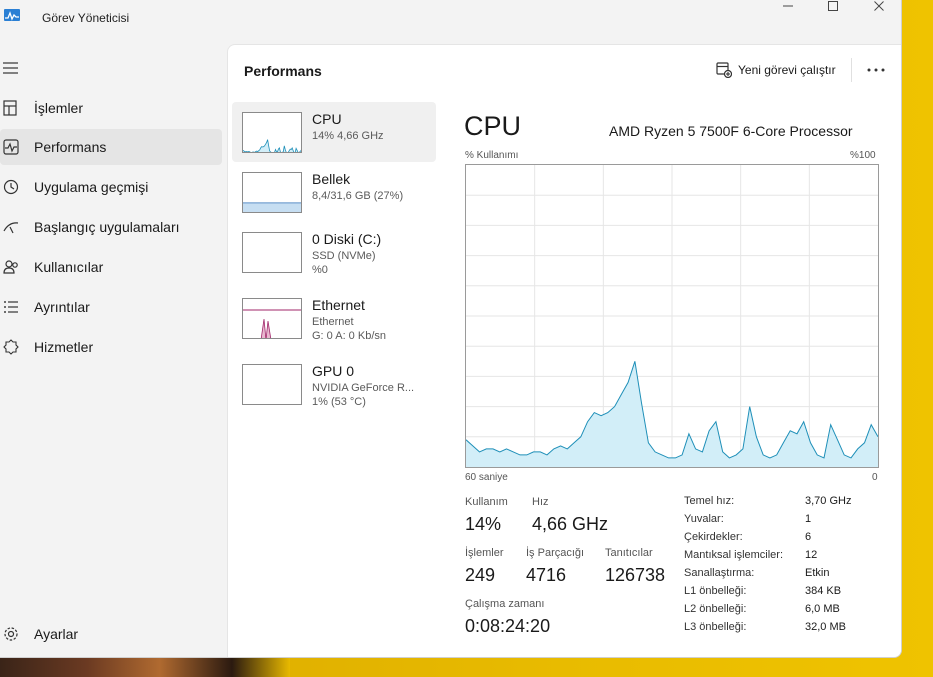 This screenshot has width=933, height=677. What do you see at coordinates (69, 267) in the screenshot?
I see `sidebar-item-label: Kullanıcılar` at bounding box center [69, 267].